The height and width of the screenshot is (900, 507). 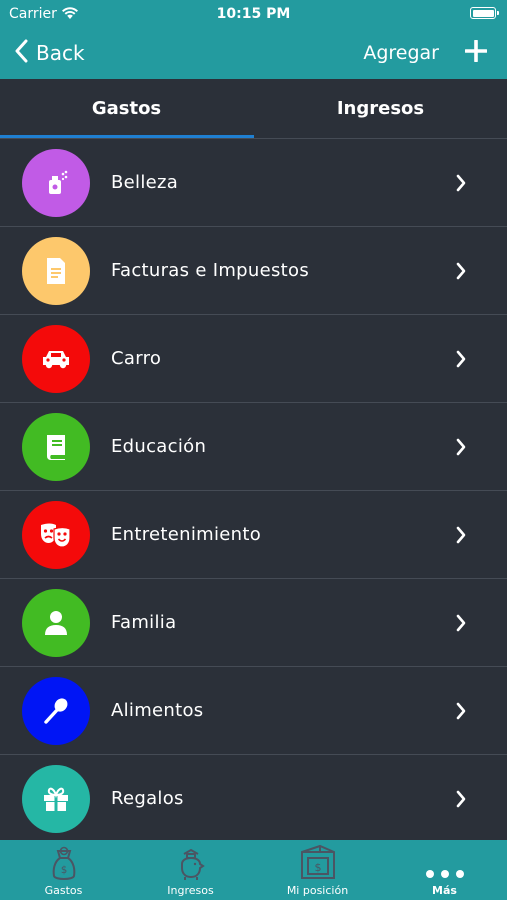 What do you see at coordinates (253, 182) in the screenshot?
I see `category-row-belleza: Belleza` at bounding box center [253, 182].